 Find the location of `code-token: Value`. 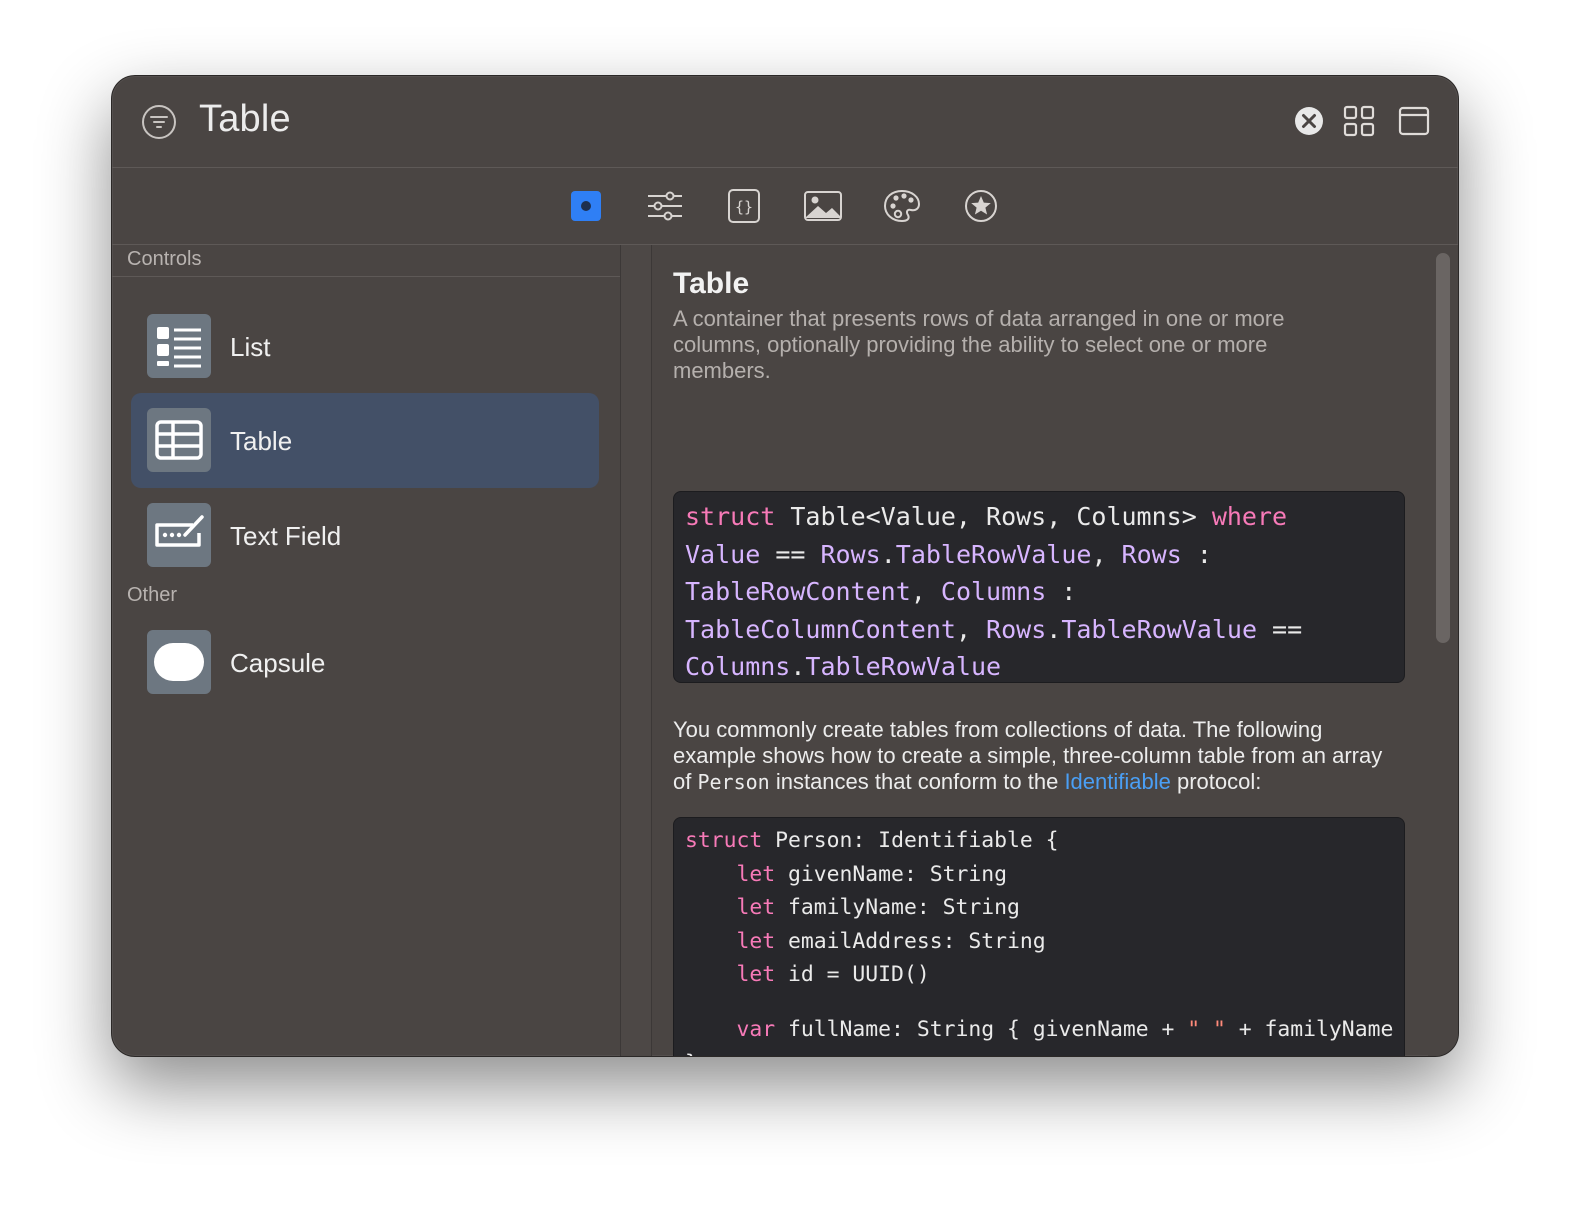

code-token: Value is located at coordinates (723, 554).